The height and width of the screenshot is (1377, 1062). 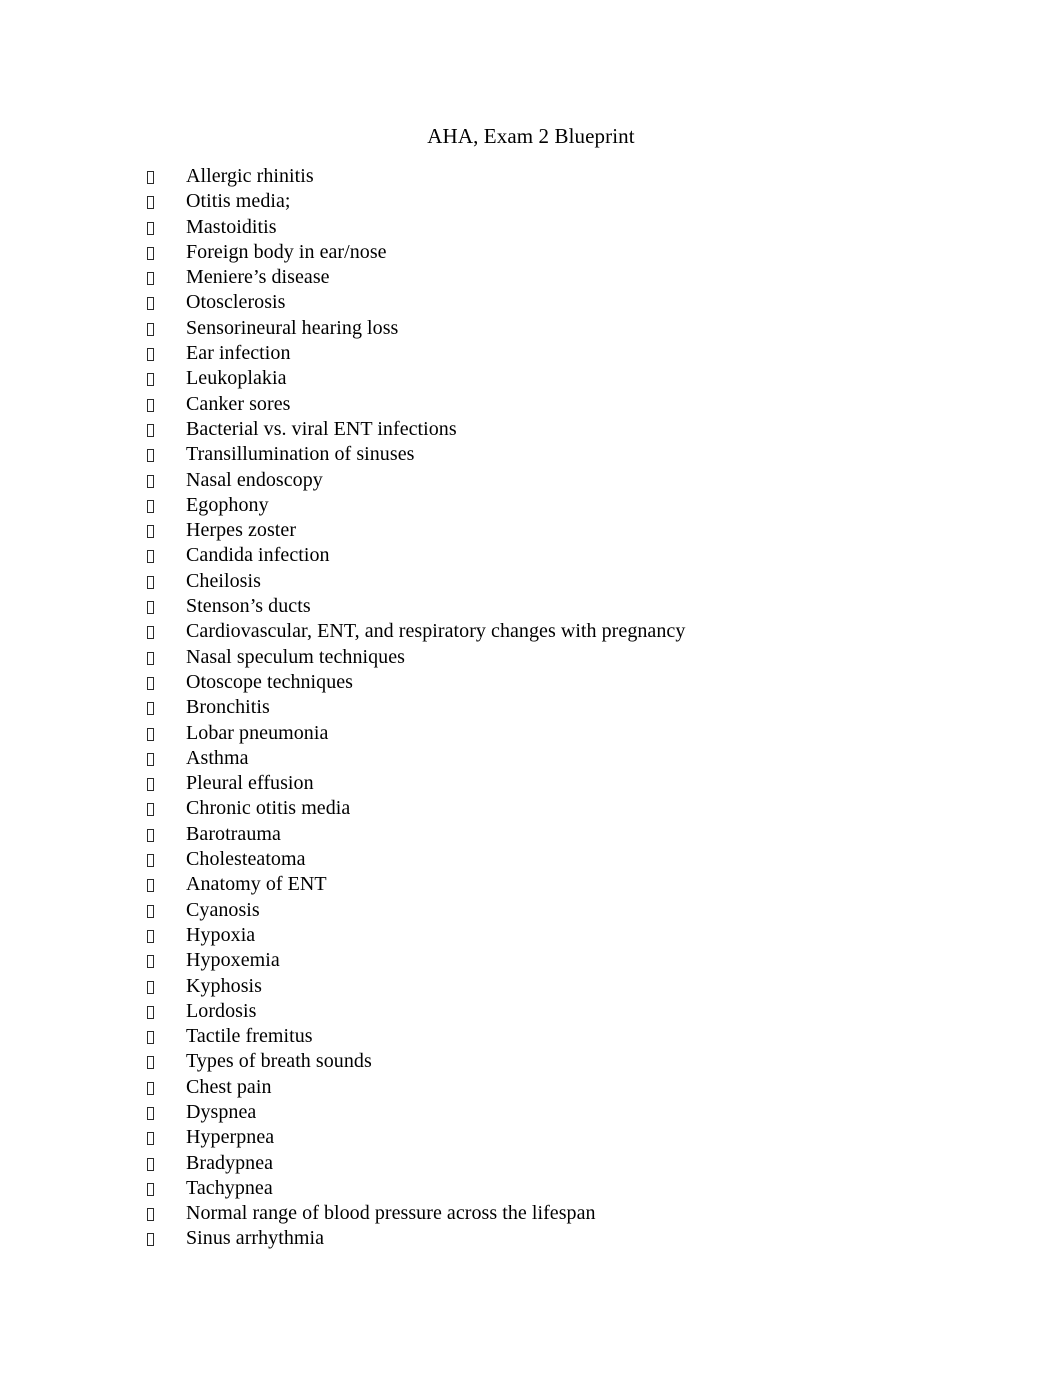 What do you see at coordinates (223, 909) in the screenshot?
I see `list-item-label: Cyanosis` at bounding box center [223, 909].